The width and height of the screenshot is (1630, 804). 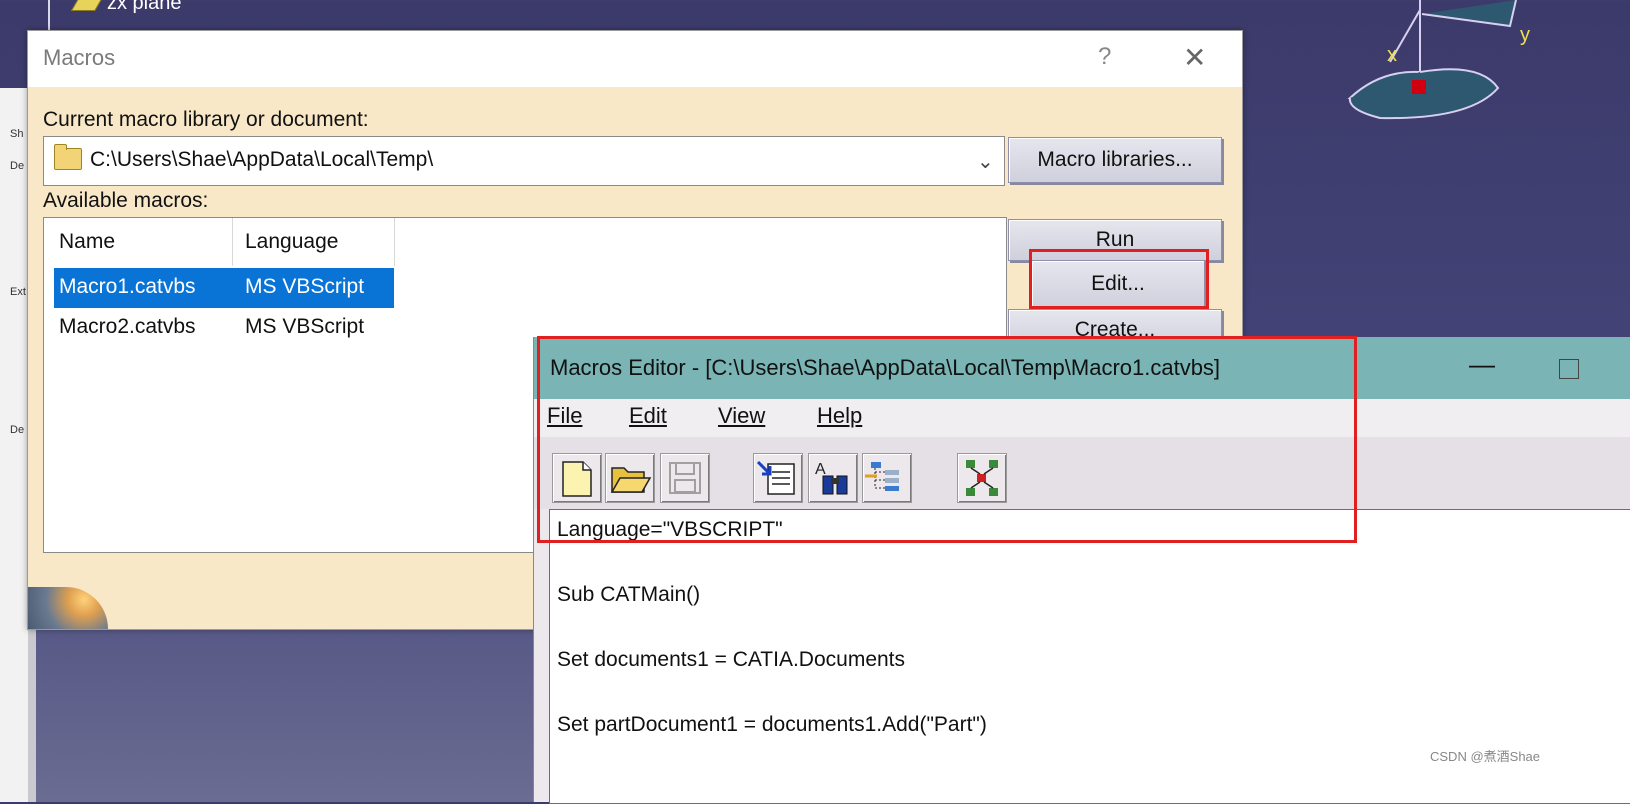 I want to click on help-button: ?, so click(x=1104, y=57).